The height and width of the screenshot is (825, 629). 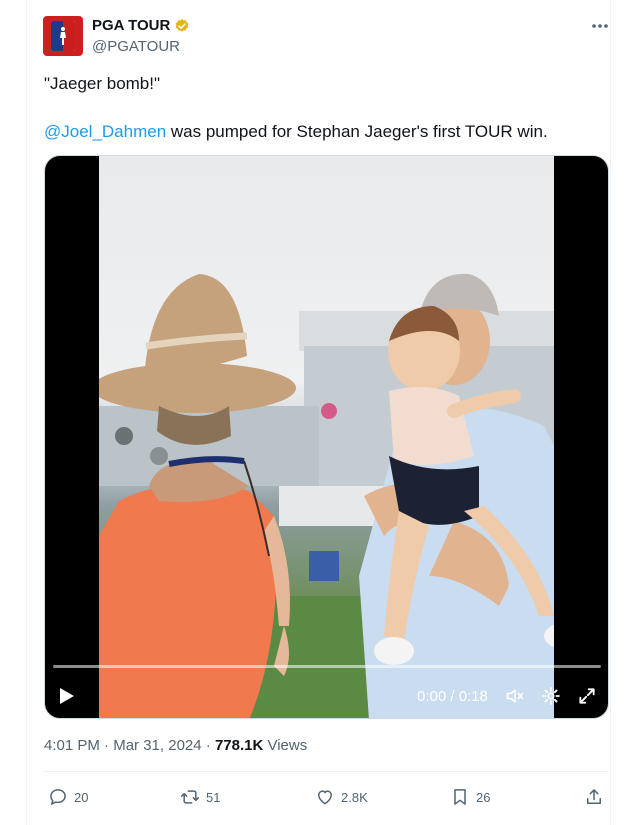 I want to click on like-button: 2.8K, so click(x=341, y=797).